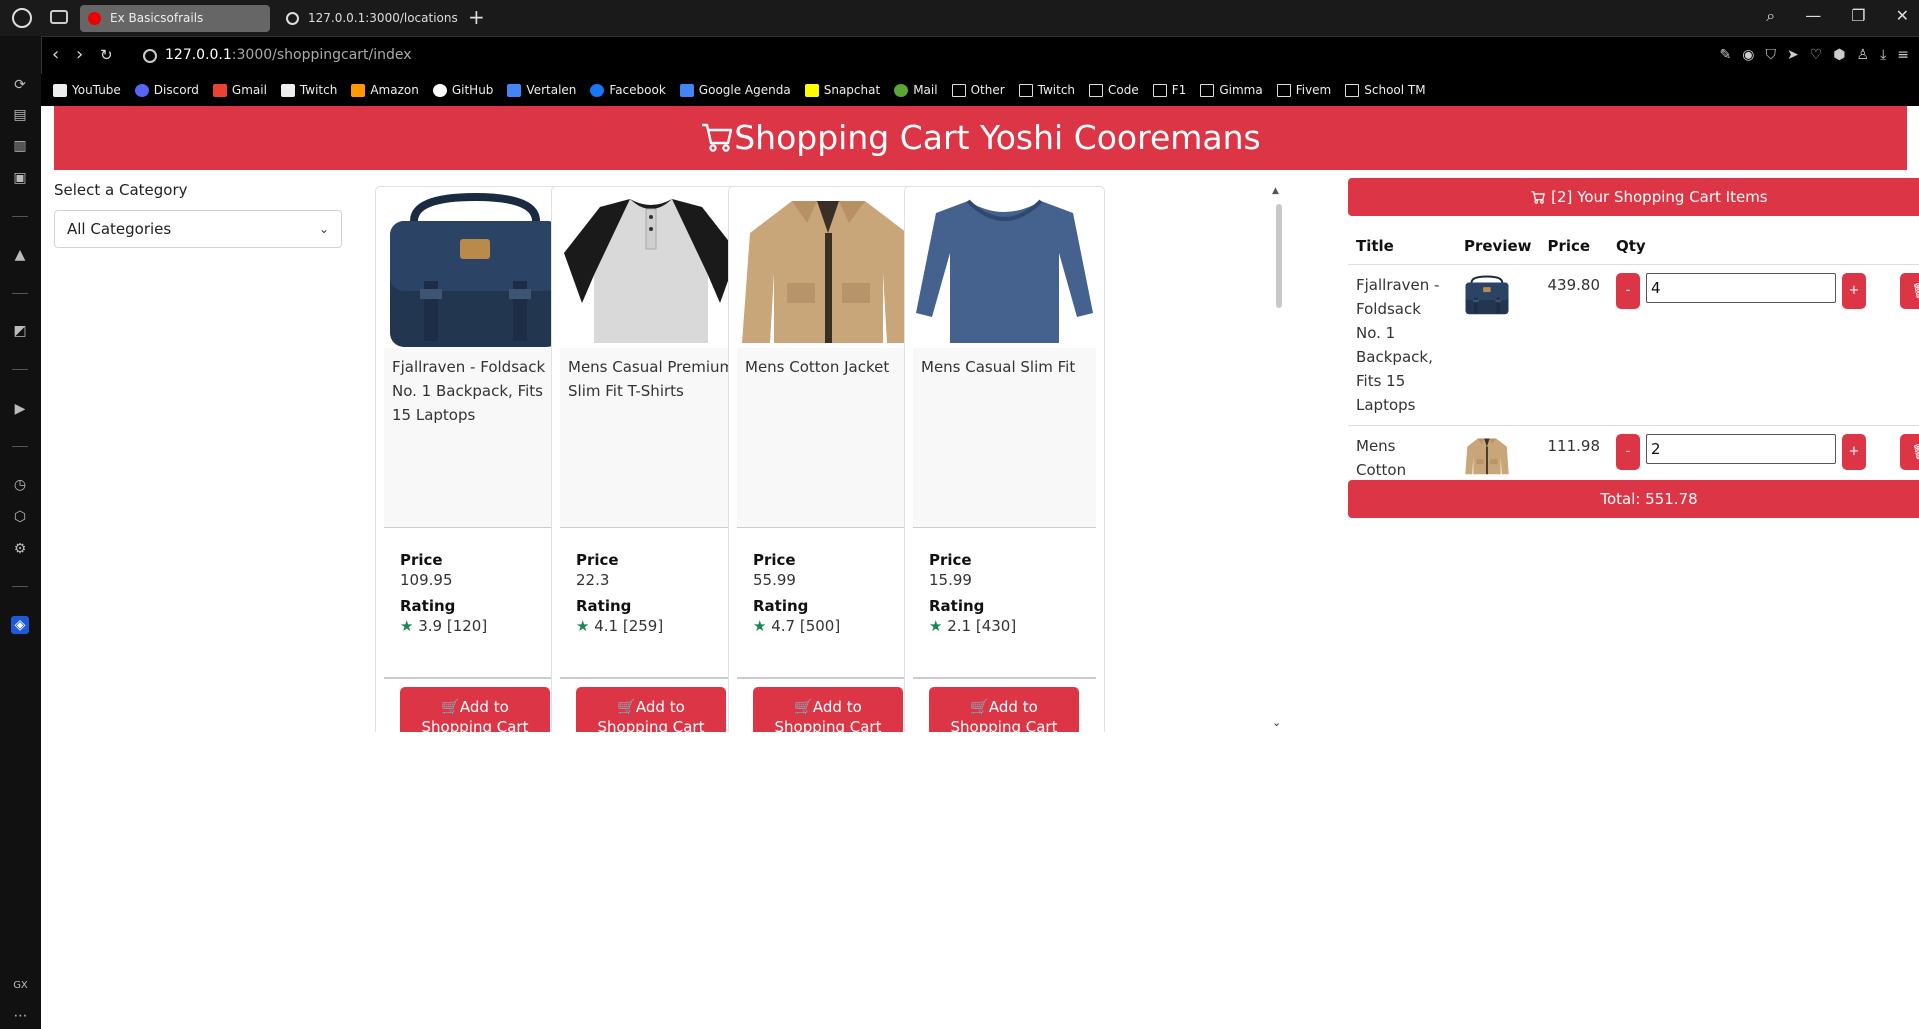  Describe the element at coordinates (1275, 191) in the screenshot. I see `scroll-up-icon: ▲` at that location.